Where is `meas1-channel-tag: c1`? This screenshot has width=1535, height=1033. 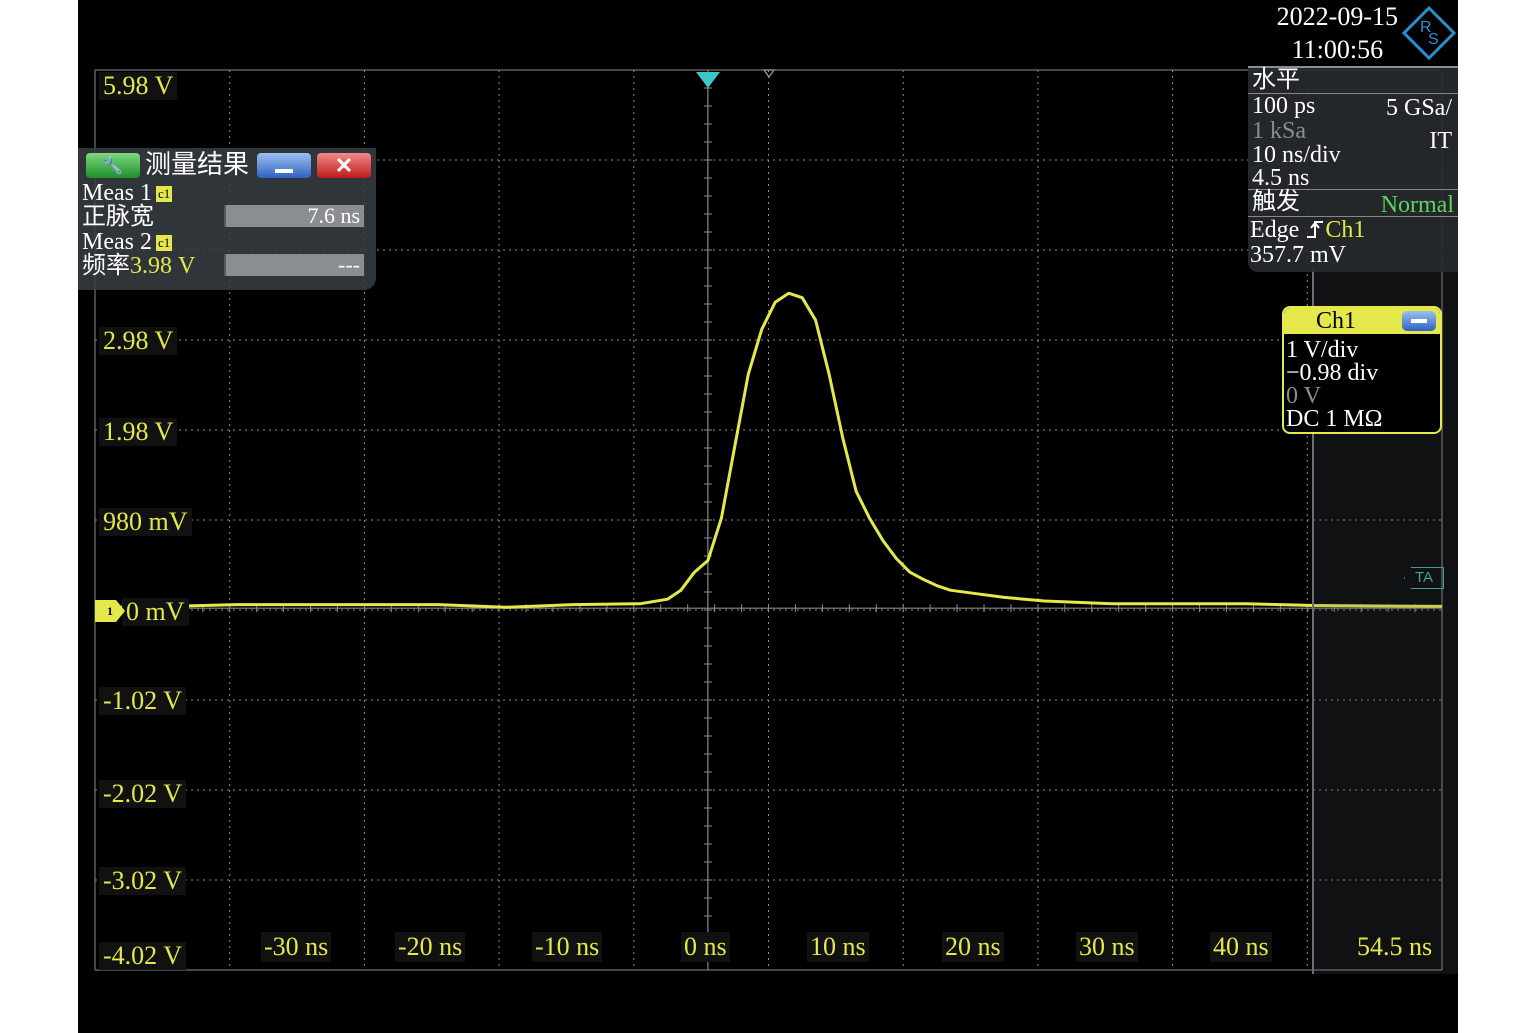 meas1-channel-tag: c1 is located at coordinates (164, 194).